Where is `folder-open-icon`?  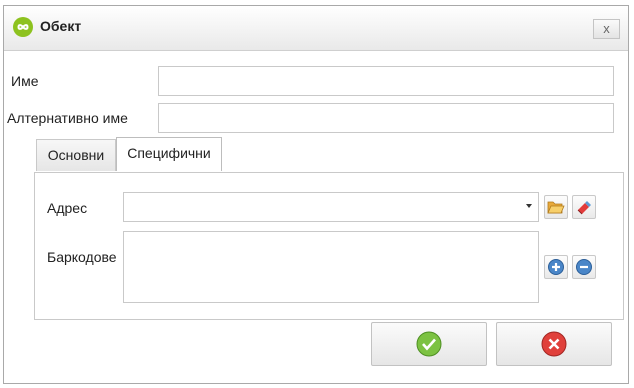
folder-open-icon is located at coordinates (556, 207).